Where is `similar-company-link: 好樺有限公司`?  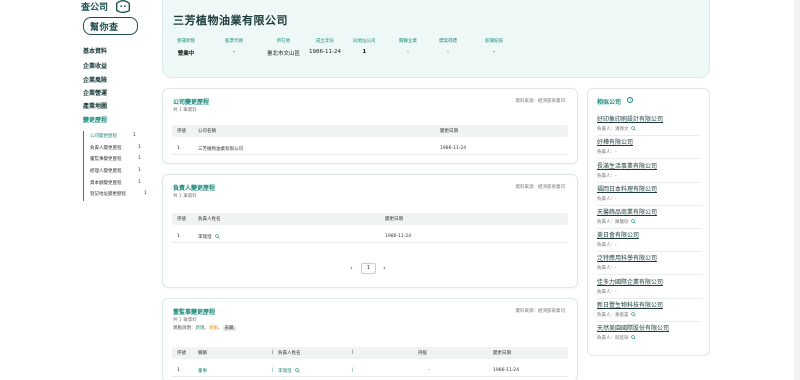
similar-company-link: 好樺有限公司 is located at coordinates (615, 141).